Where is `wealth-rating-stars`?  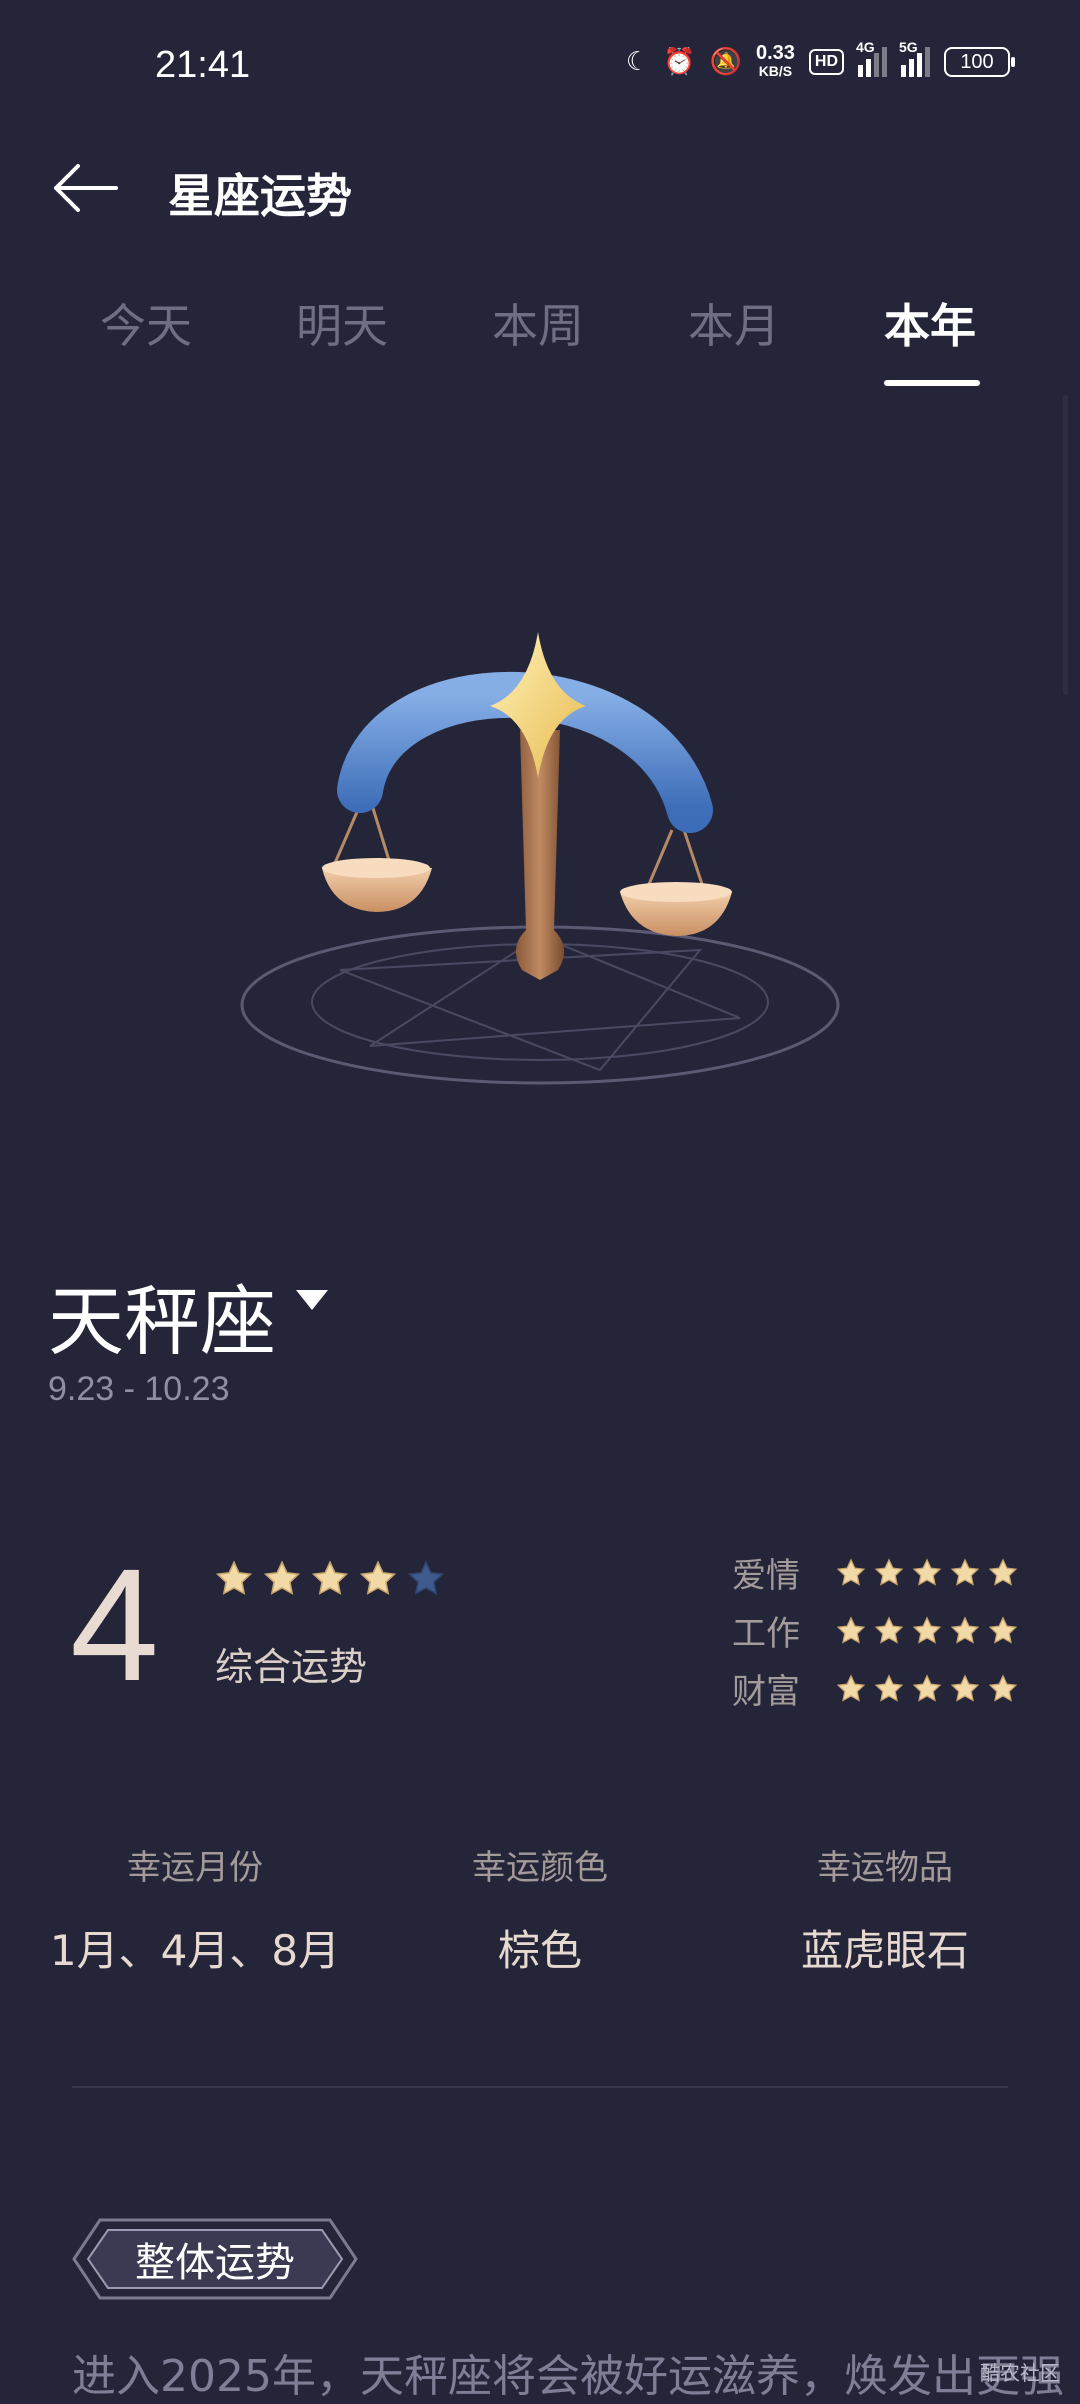
wealth-rating-stars is located at coordinates (927, 1688).